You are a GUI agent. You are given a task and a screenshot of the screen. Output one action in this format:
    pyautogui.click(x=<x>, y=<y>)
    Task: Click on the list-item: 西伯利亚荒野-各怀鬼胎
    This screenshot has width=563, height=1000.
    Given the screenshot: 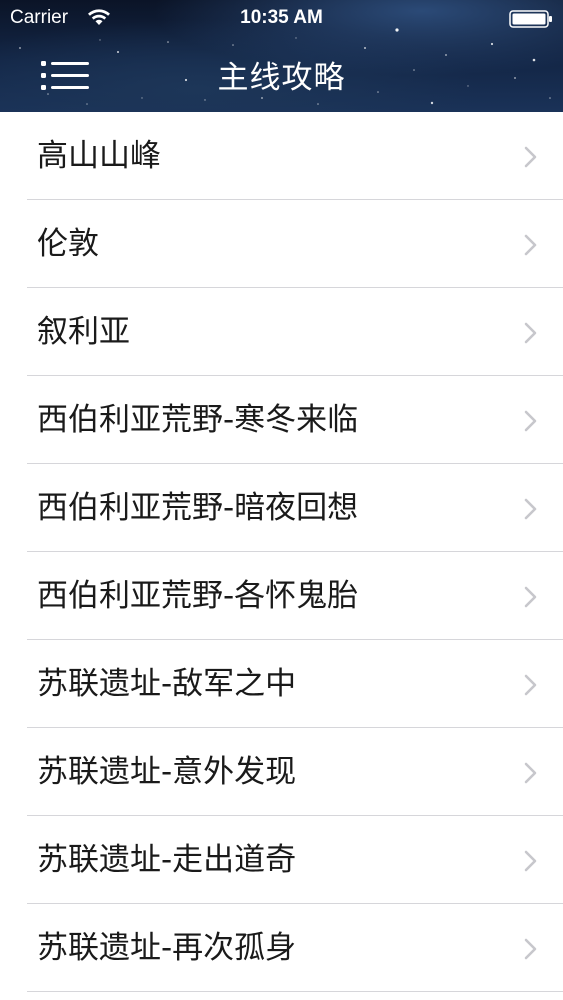 What is the action you would take?
    pyautogui.click(x=281, y=596)
    